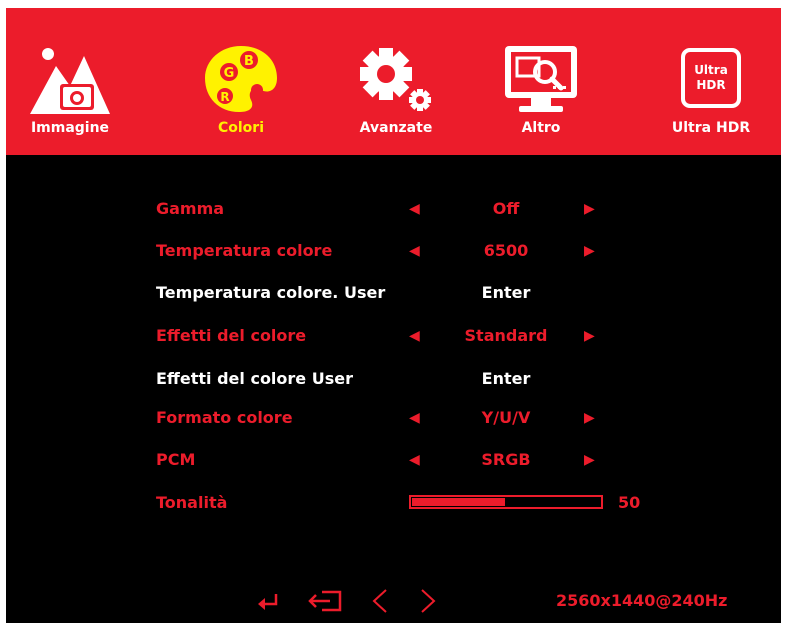 The width and height of the screenshot is (788, 625). Describe the element at coordinates (458, 502) in the screenshot. I see `hue-slider-fill` at that location.